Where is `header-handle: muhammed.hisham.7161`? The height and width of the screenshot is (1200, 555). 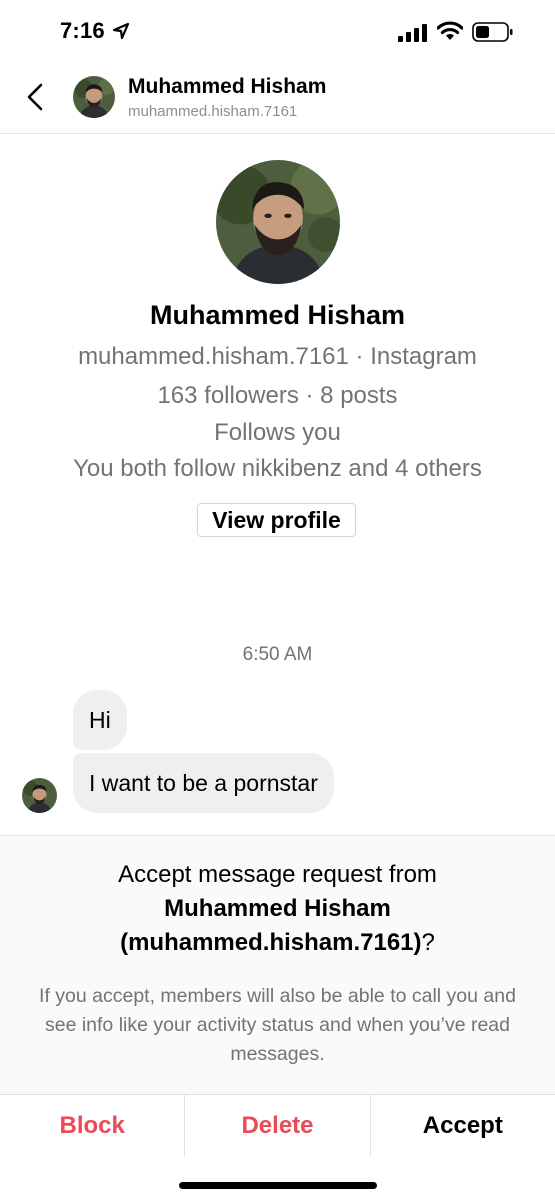 header-handle: muhammed.hisham.7161 is located at coordinates (213, 111).